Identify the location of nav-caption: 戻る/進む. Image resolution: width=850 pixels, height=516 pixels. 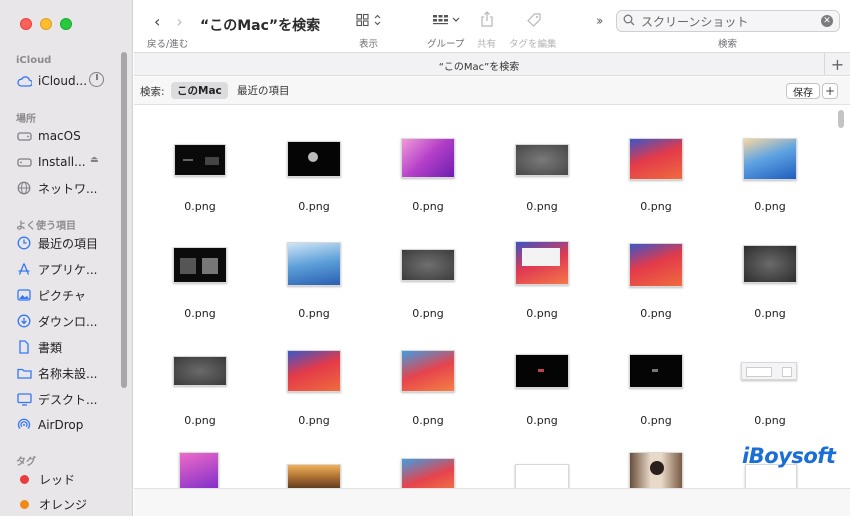
(168, 44).